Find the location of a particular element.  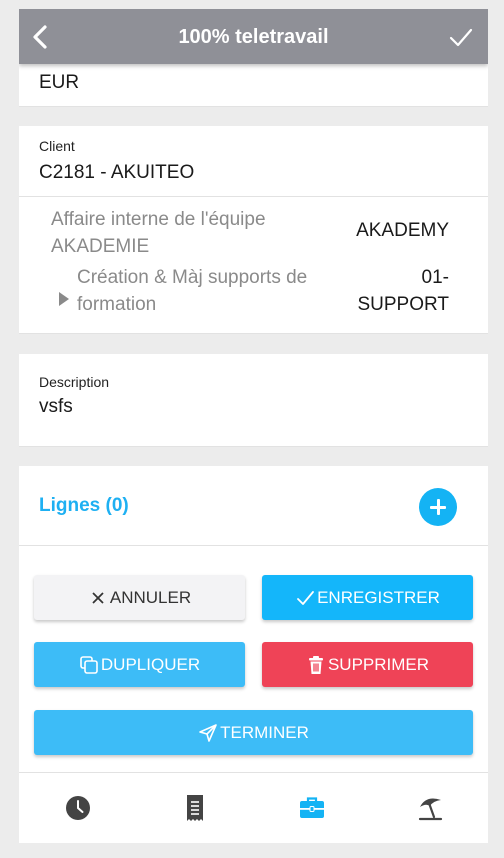

delete-button: SUPPRIMER is located at coordinates (367, 664).